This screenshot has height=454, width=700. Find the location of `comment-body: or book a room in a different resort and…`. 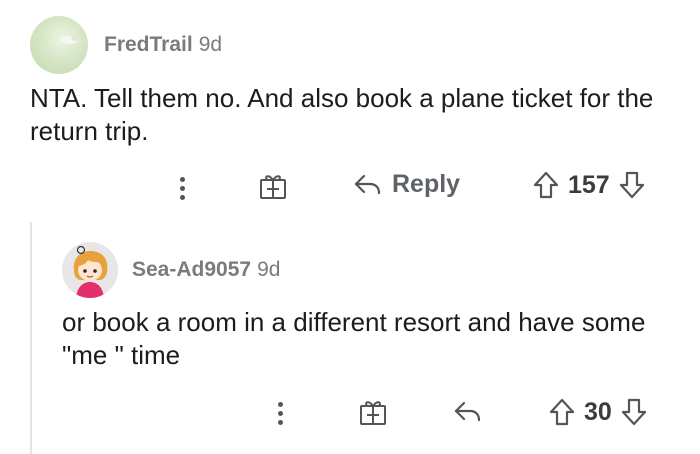

comment-body: or book a room in a different resort and… is located at coordinates (354, 338).